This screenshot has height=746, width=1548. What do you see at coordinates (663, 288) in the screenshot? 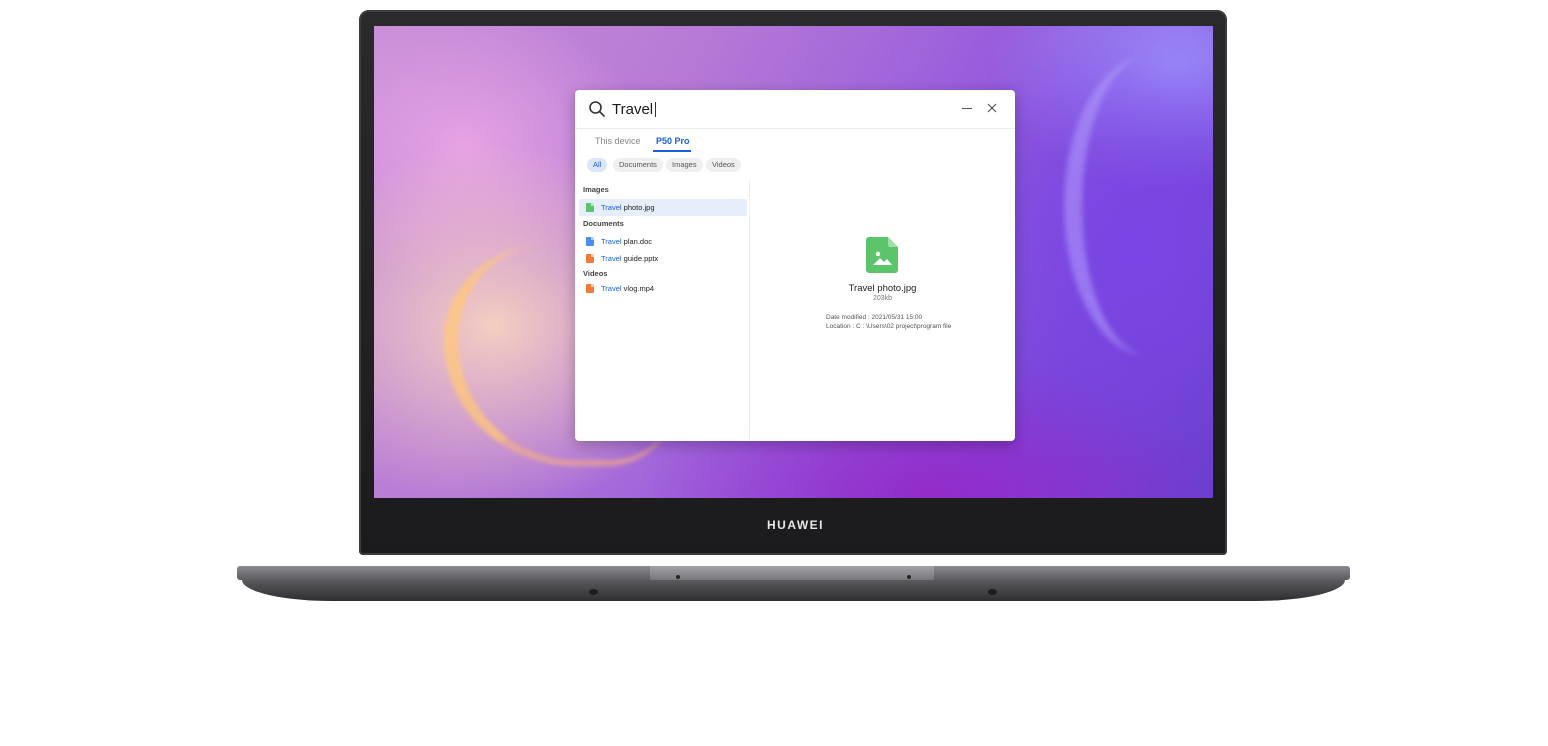
I see `list-item: Travel vlog.mp4` at bounding box center [663, 288].